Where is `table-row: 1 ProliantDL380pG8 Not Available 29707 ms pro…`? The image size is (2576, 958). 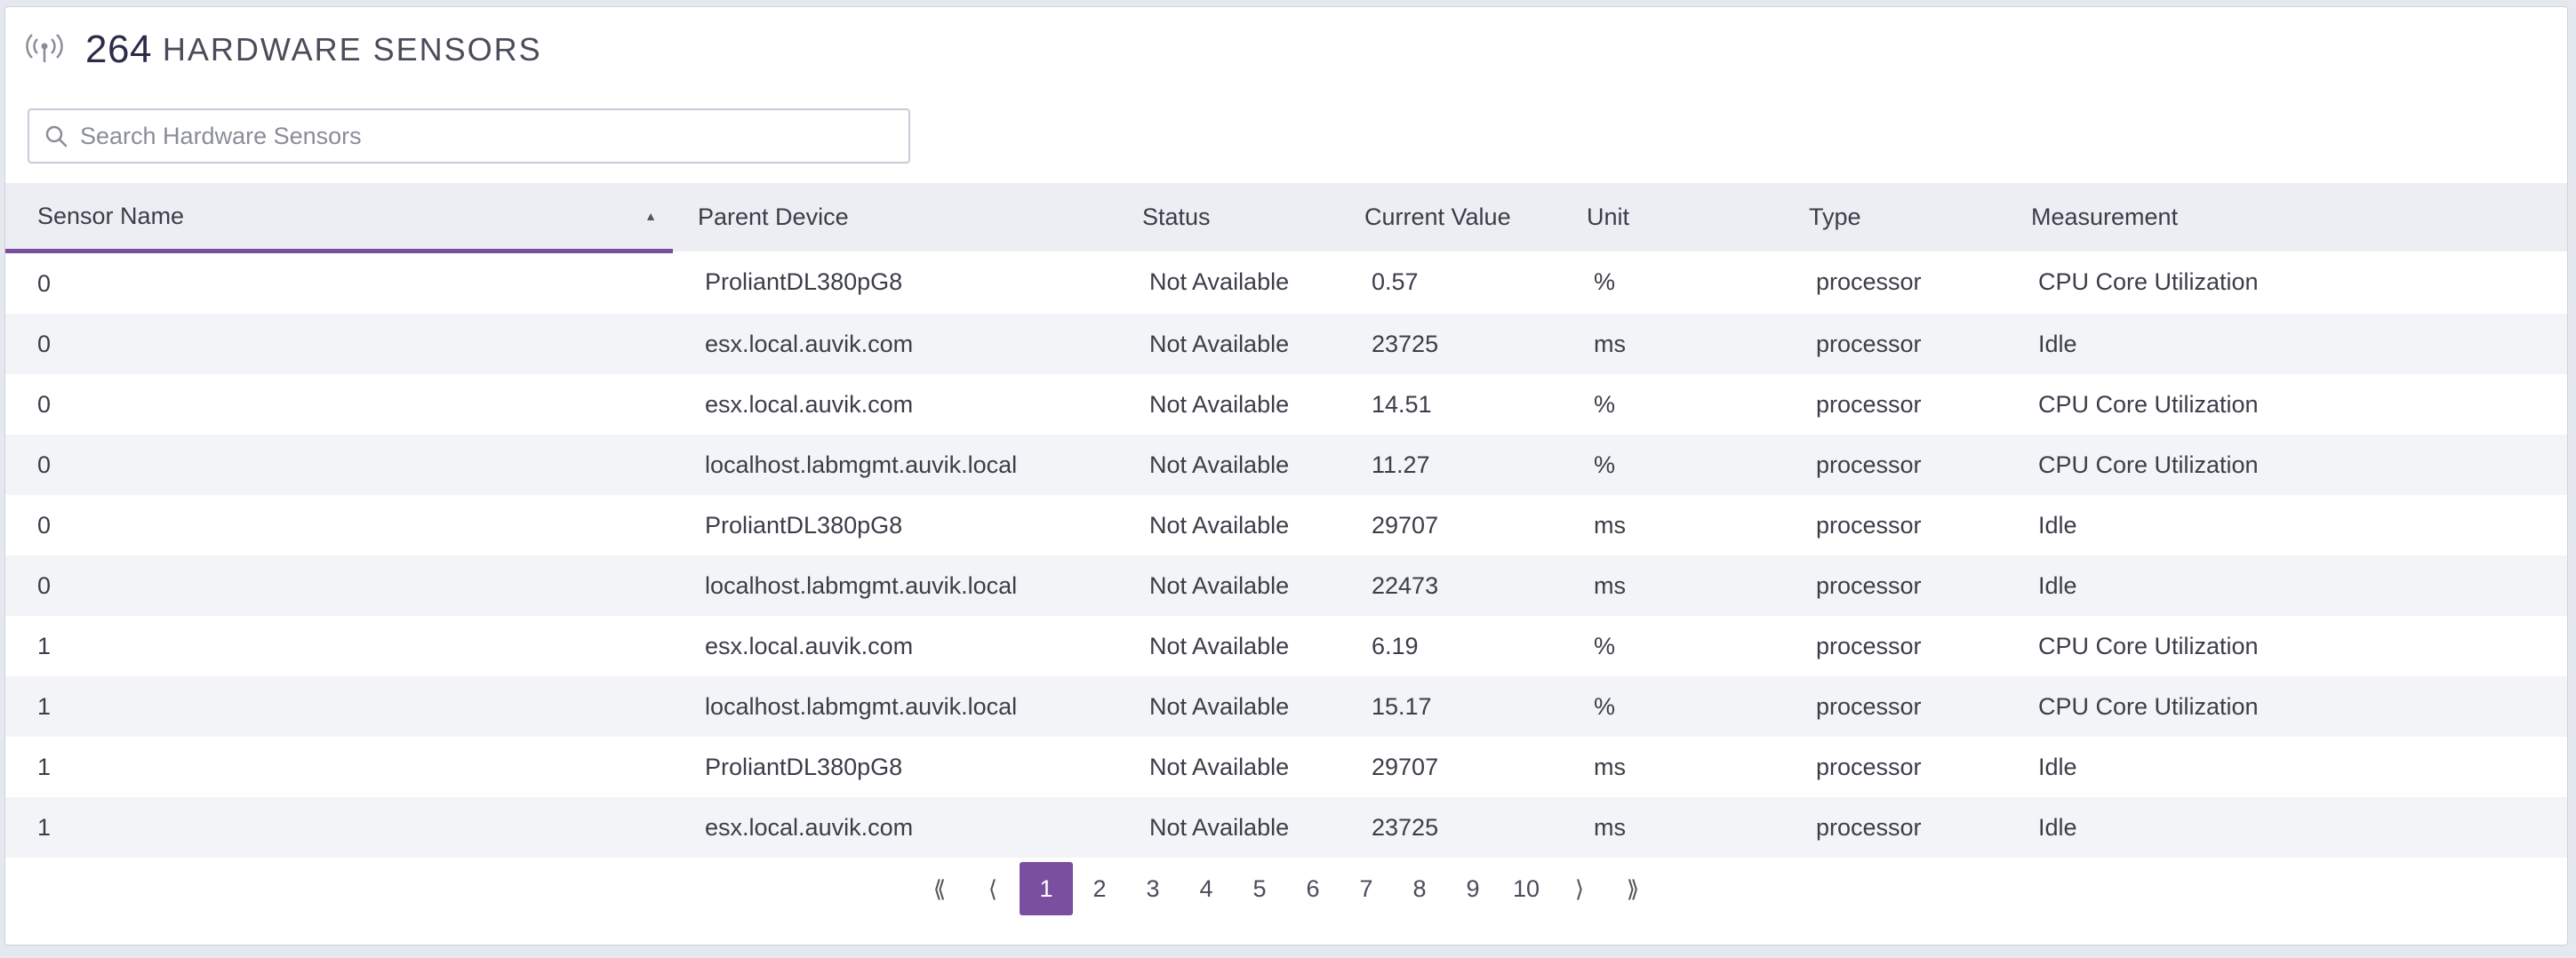 table-row: 1 ProliantDL380pG8 Not Available 29707 ms pro… is located at coordinates (1286, 767).